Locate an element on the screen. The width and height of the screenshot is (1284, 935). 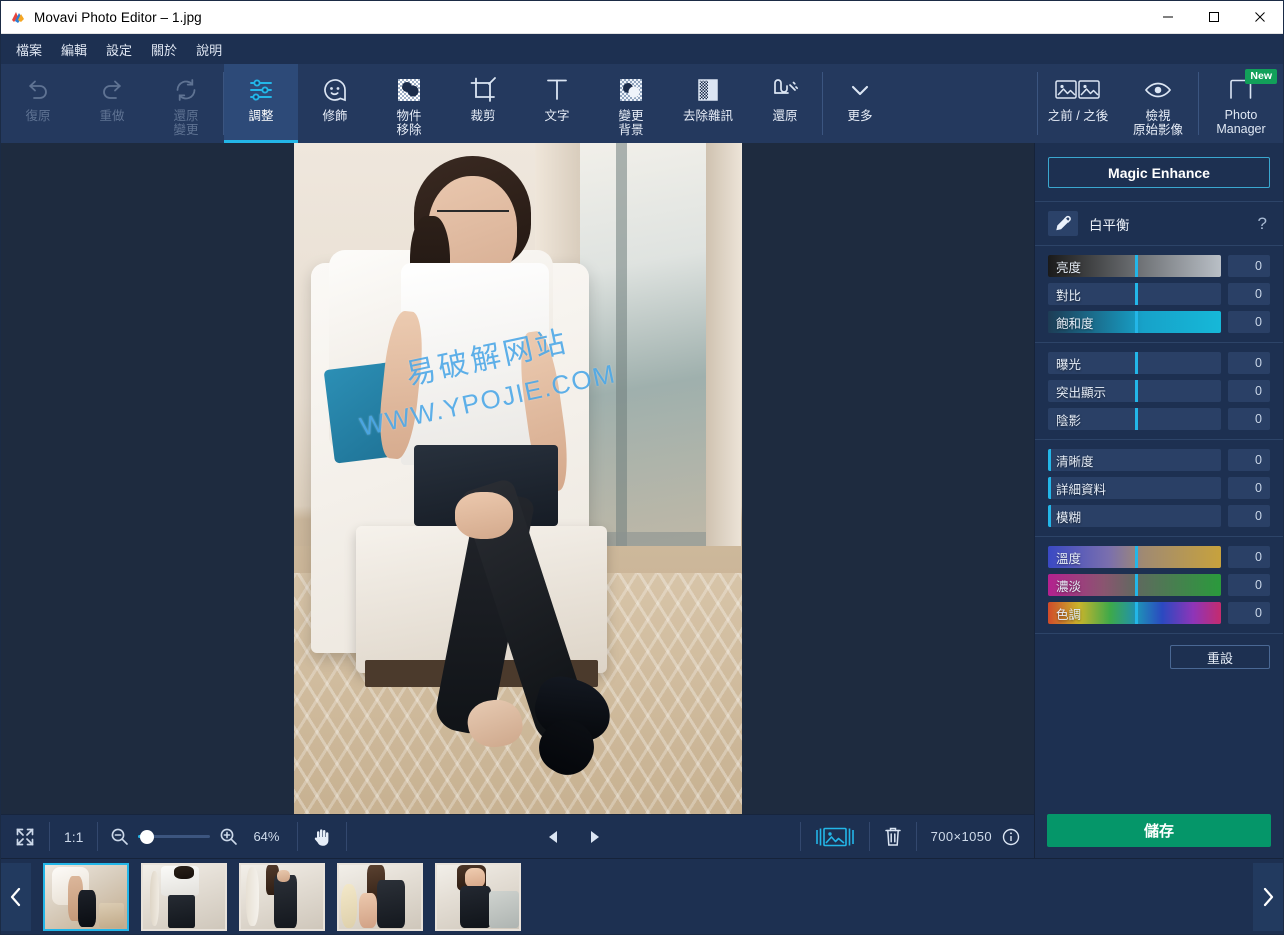
tool-crop-label: 裁剪 is located at coordinates (483, 116).